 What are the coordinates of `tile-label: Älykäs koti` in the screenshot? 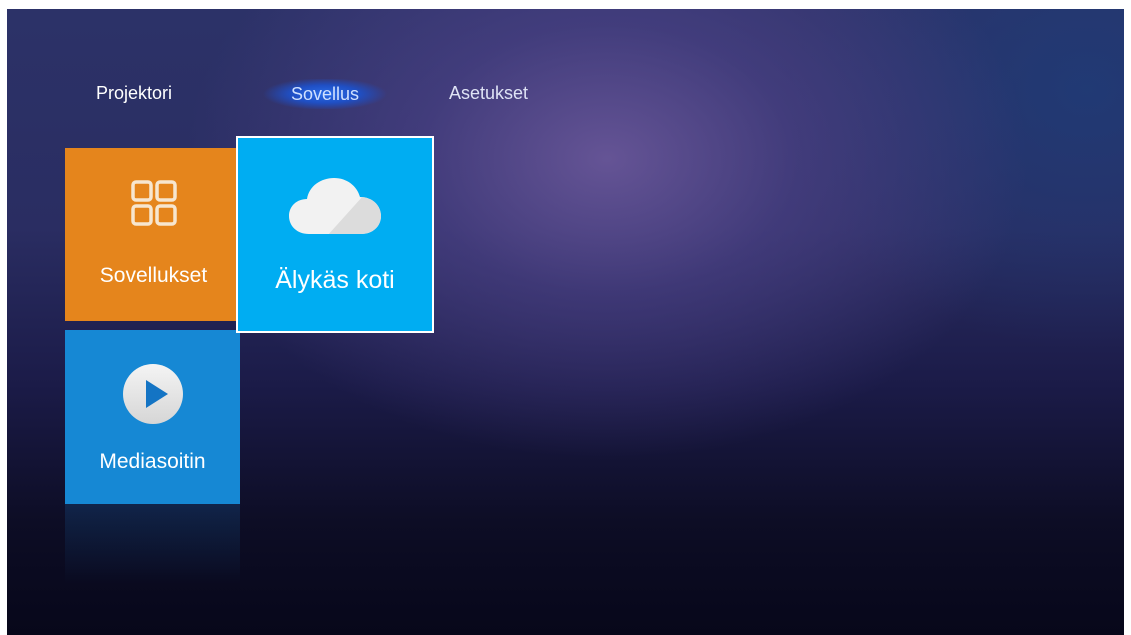 It's located at (335, 280).